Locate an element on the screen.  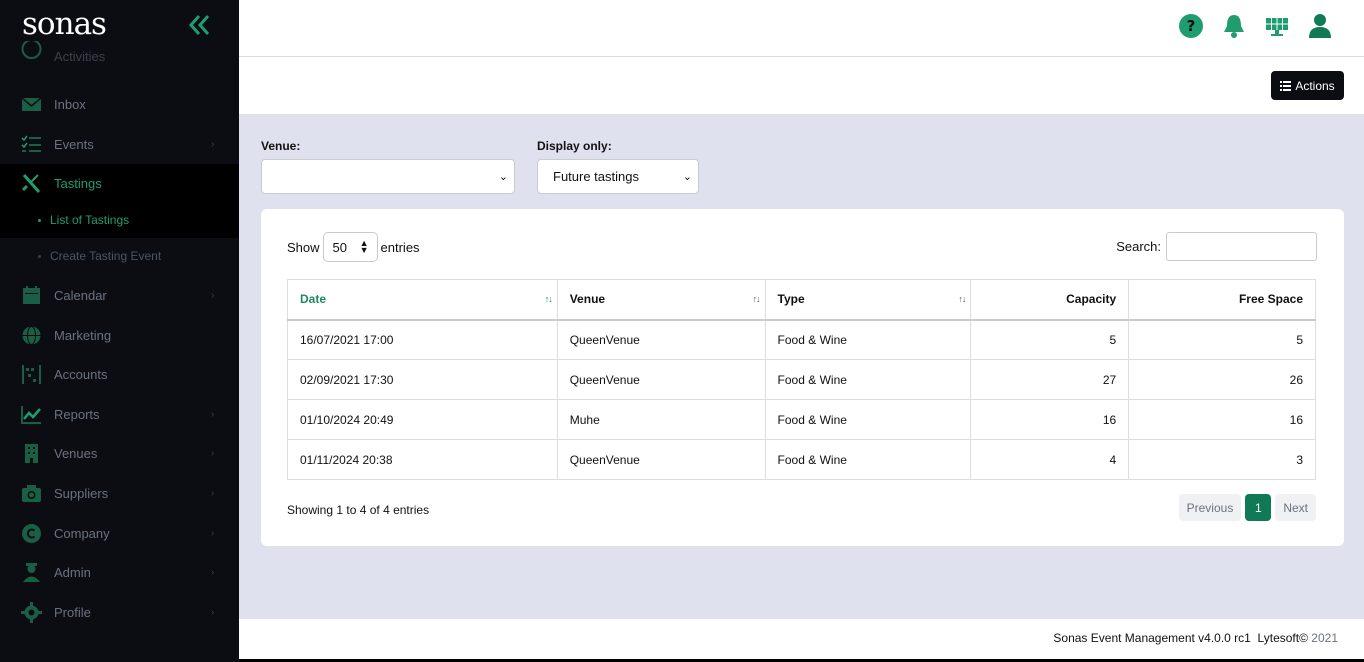
table-row: 01/10/2024 20:49 Muhe Food & Wine 16 16 is located at coordinates (801, 419).